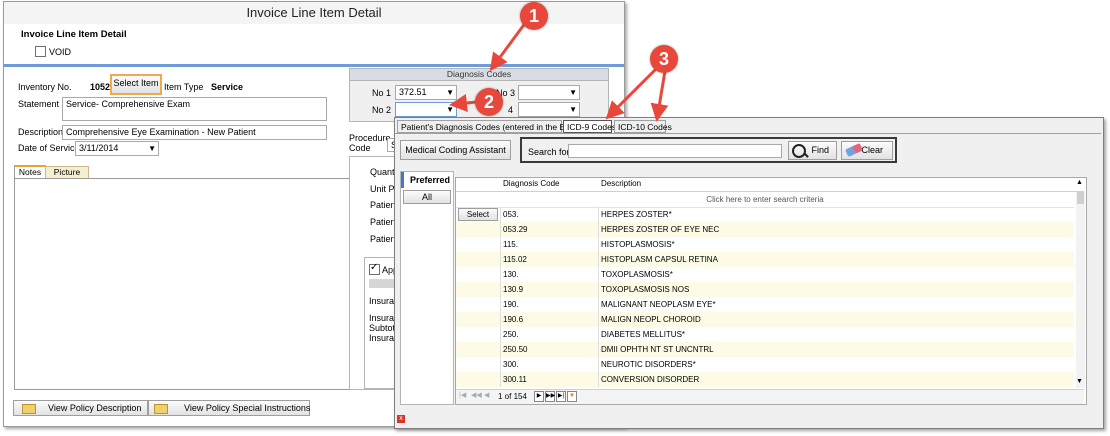 This screenshot has width=1110, height=436. I want to click on callout-1-arrow, so click(508, 46).